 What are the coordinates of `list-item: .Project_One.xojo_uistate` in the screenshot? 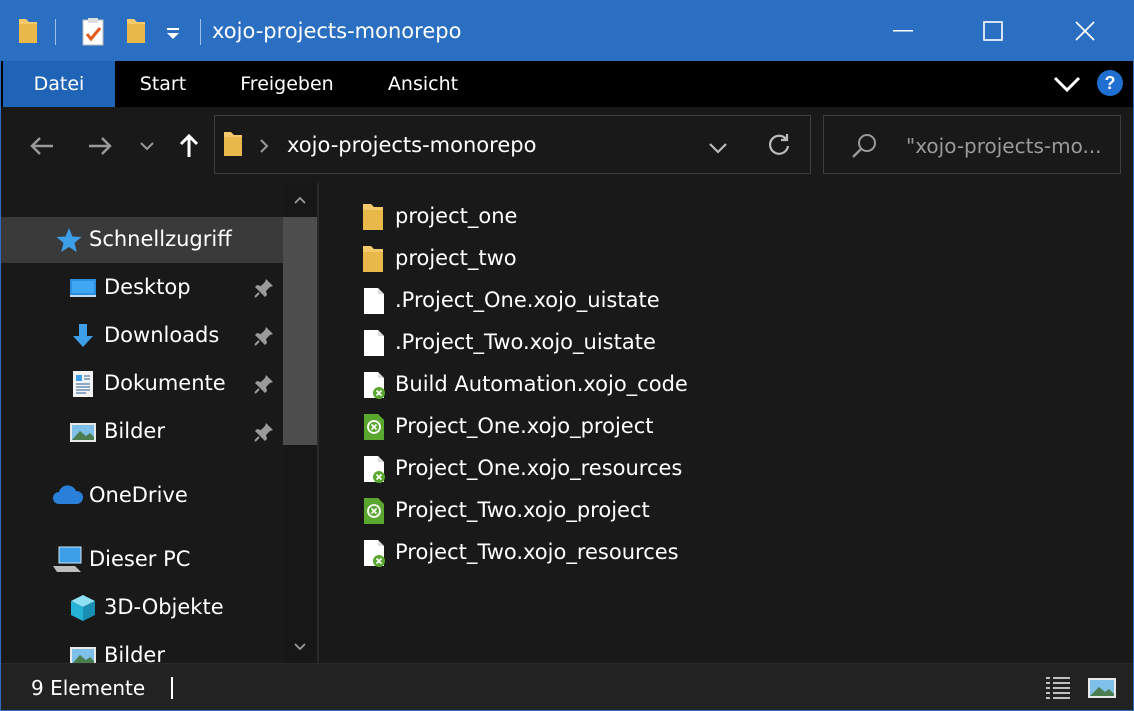 It's located at (559, 301).